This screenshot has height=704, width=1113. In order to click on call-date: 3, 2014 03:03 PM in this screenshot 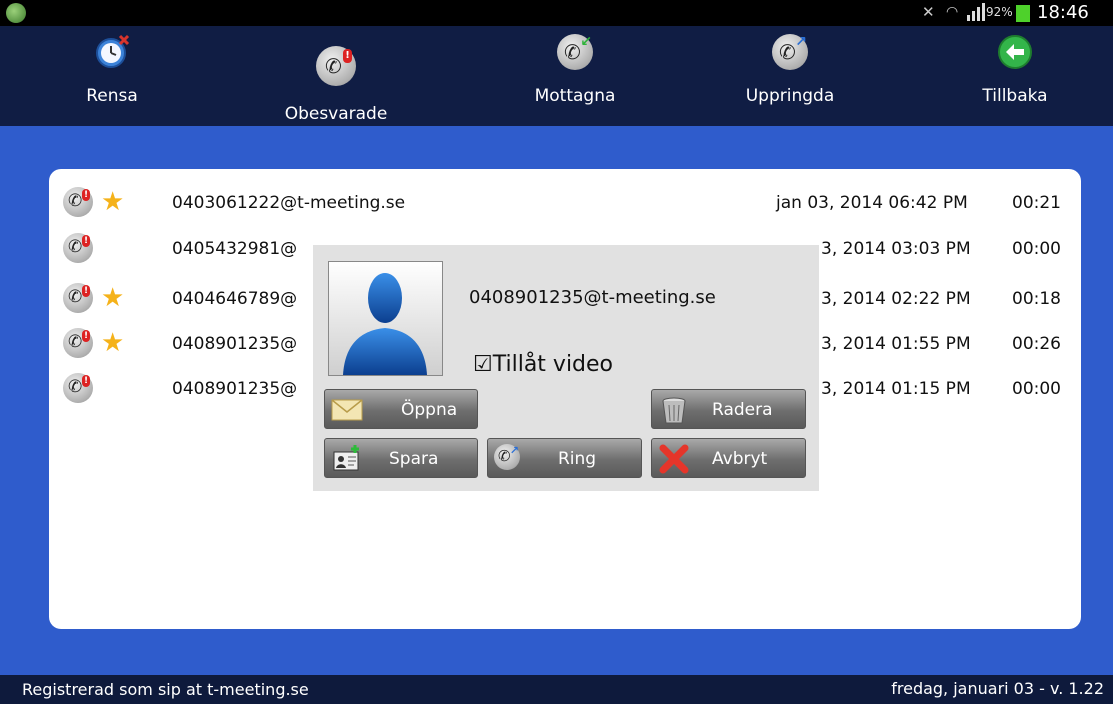, I will do `click(896, 249)`.